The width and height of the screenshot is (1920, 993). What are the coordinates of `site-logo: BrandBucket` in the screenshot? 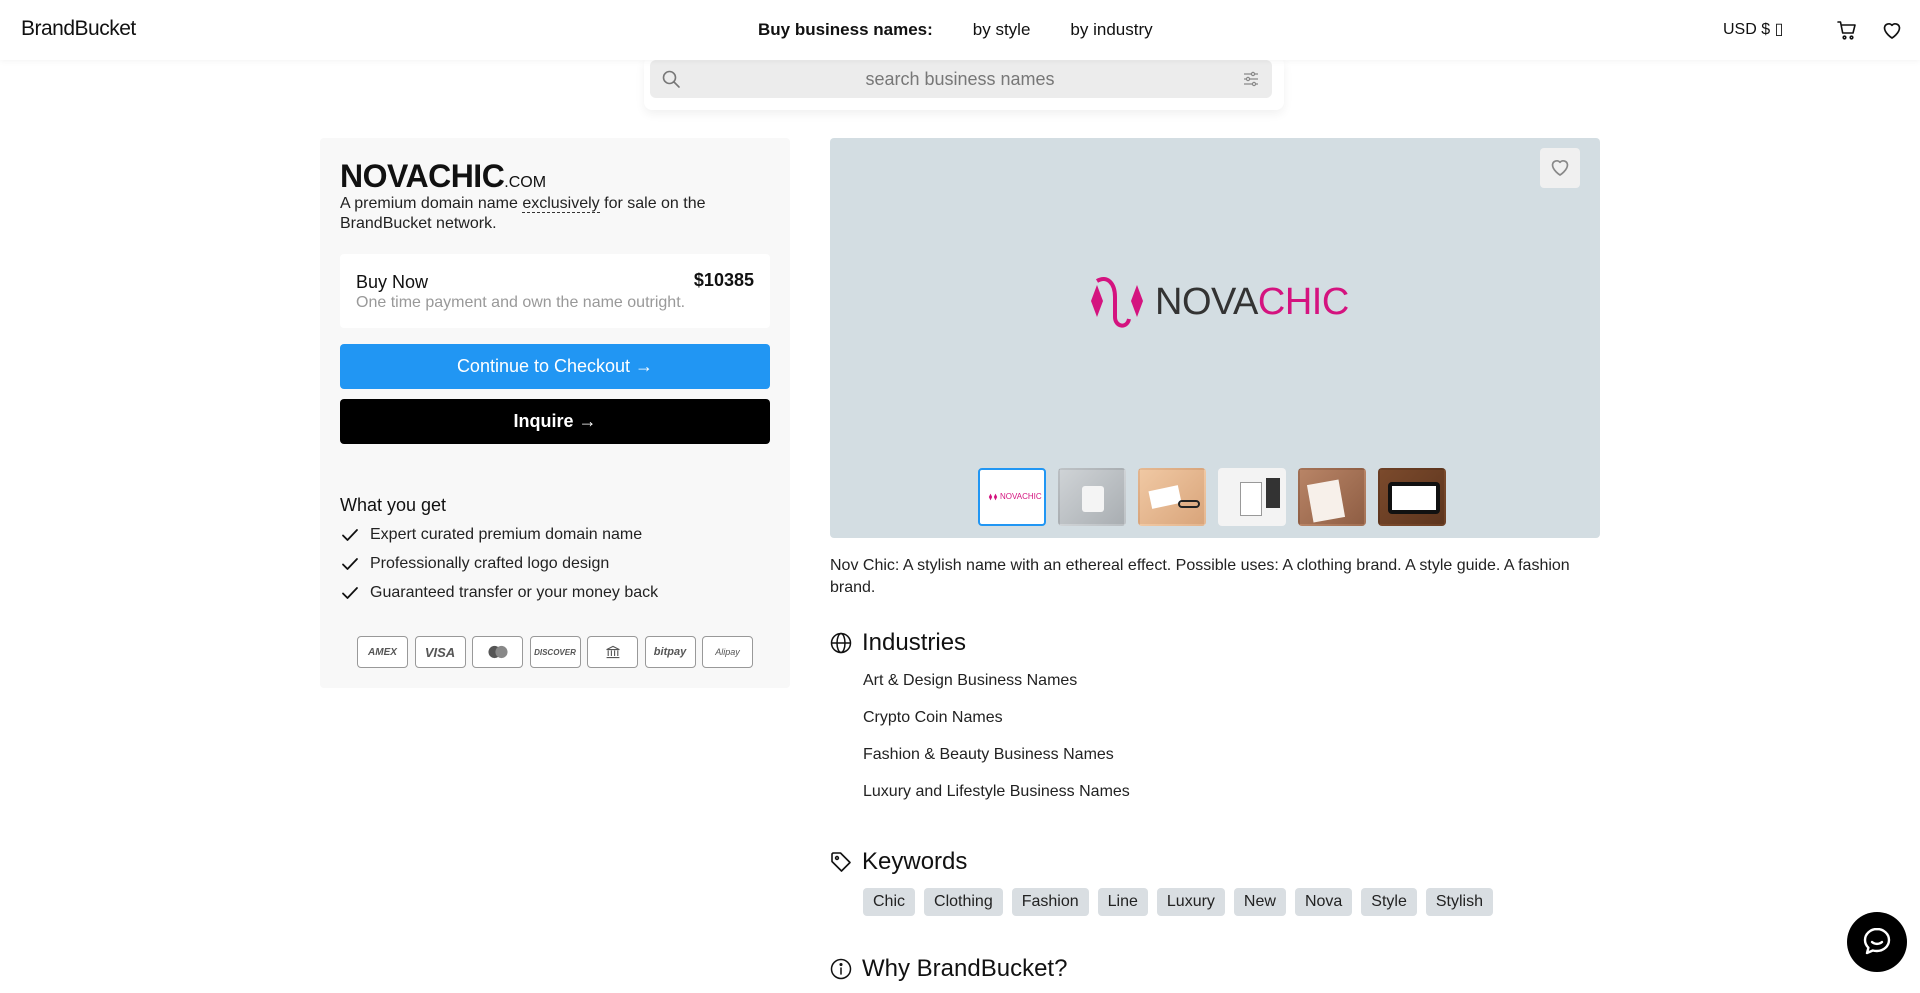 It's located at (78, 29).